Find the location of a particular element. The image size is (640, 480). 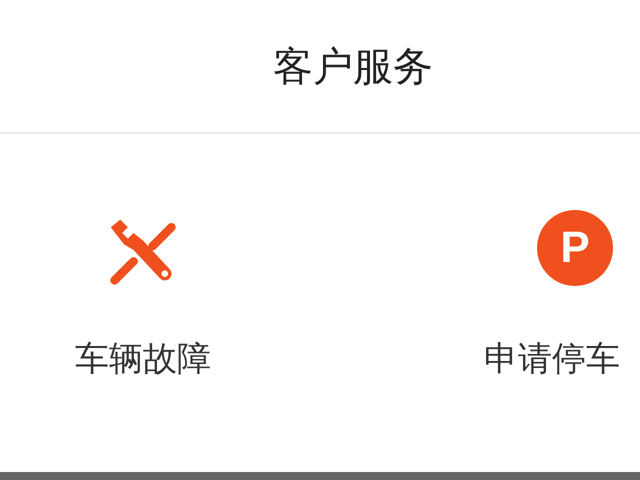

parking-icon: P is located at coordinates (575, 248).